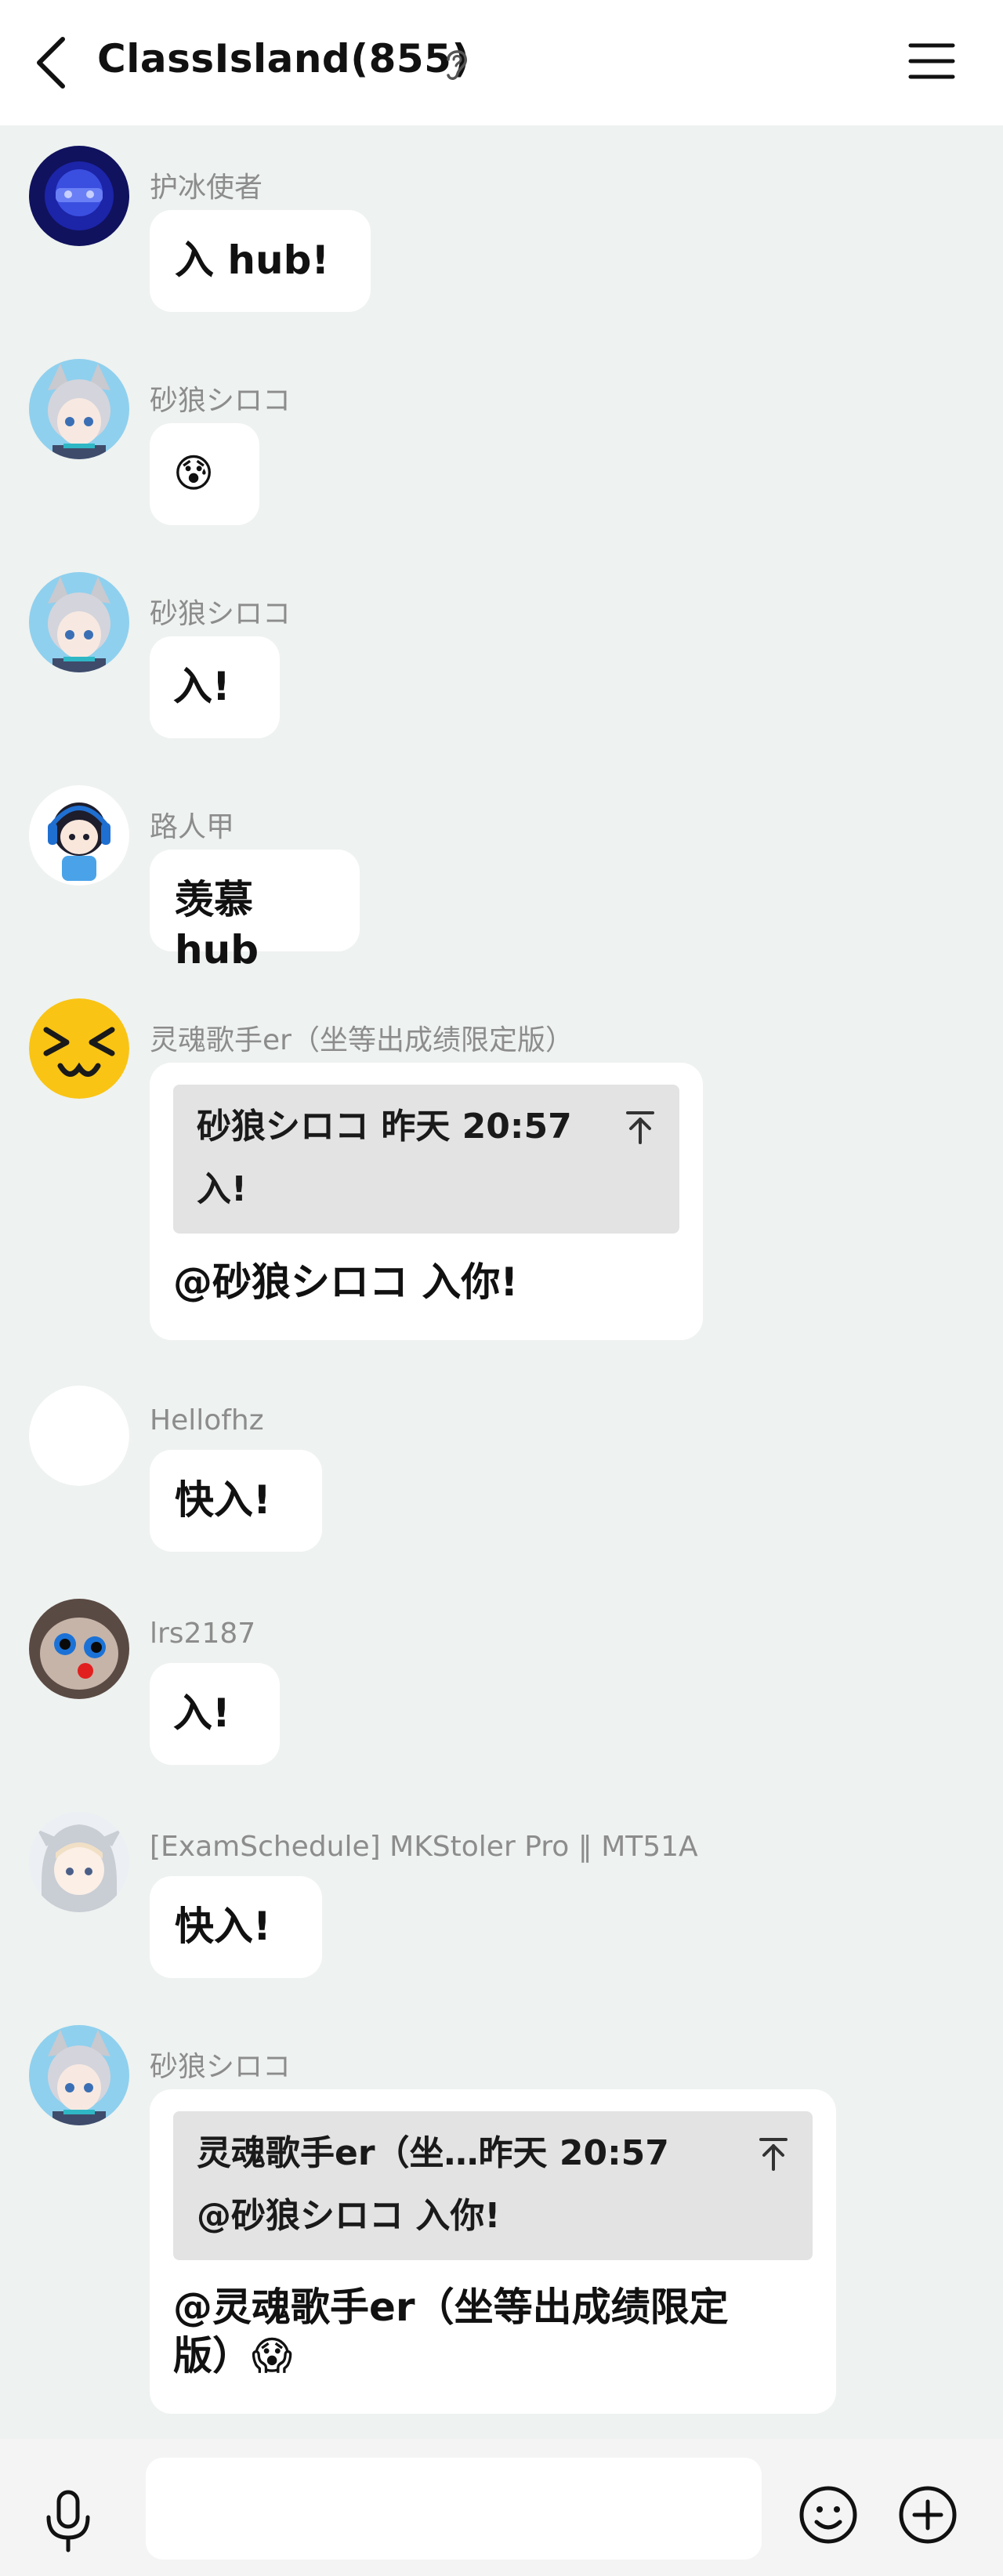 This screenshot has width=1003, height=2576. What do you see at coordinates (207, 188) in the screenshot?
I see `sender-name: 护冰使者` at bounding box center [207, 188].